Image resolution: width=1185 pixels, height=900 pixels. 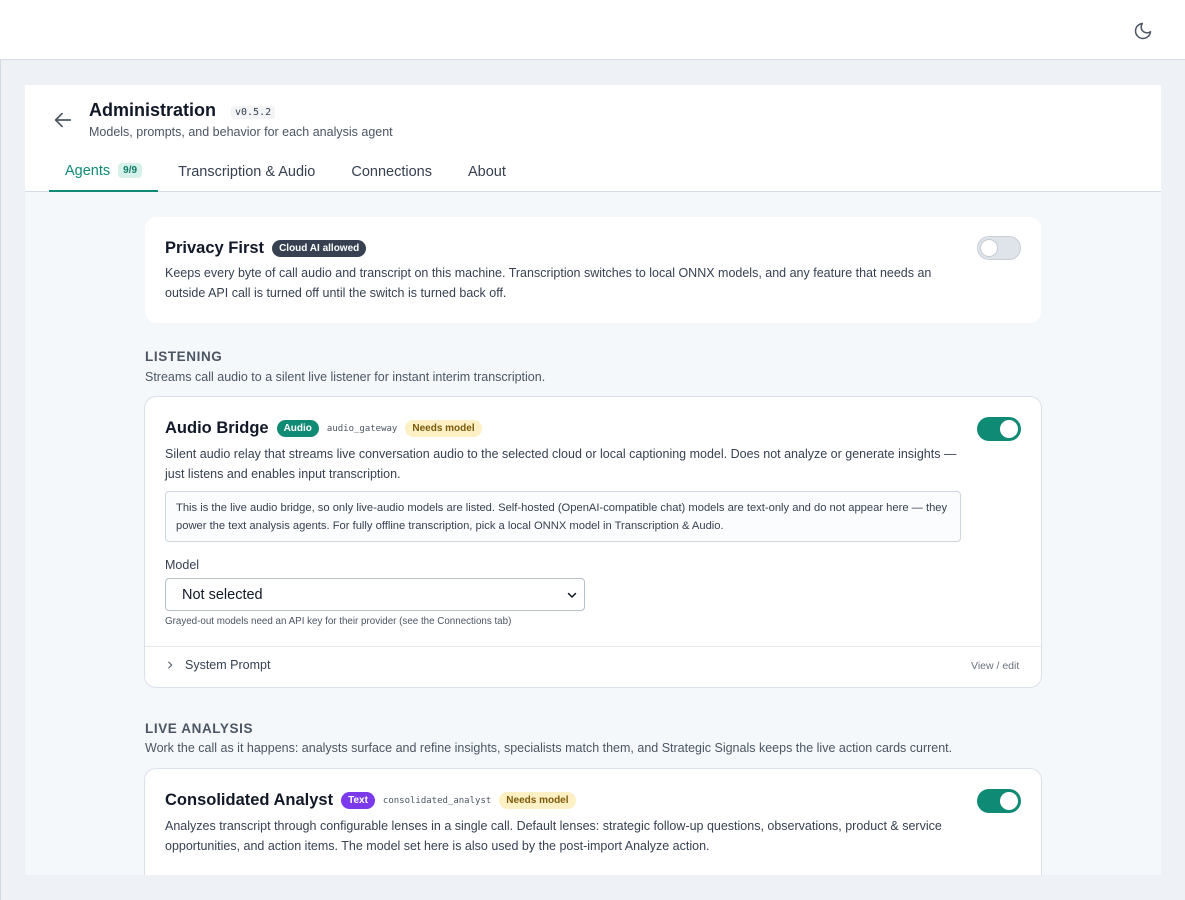 What do you see at coordinates (182, 565) in the screenshot?
I see `model-label: Model` at bounding box center [182, 565].